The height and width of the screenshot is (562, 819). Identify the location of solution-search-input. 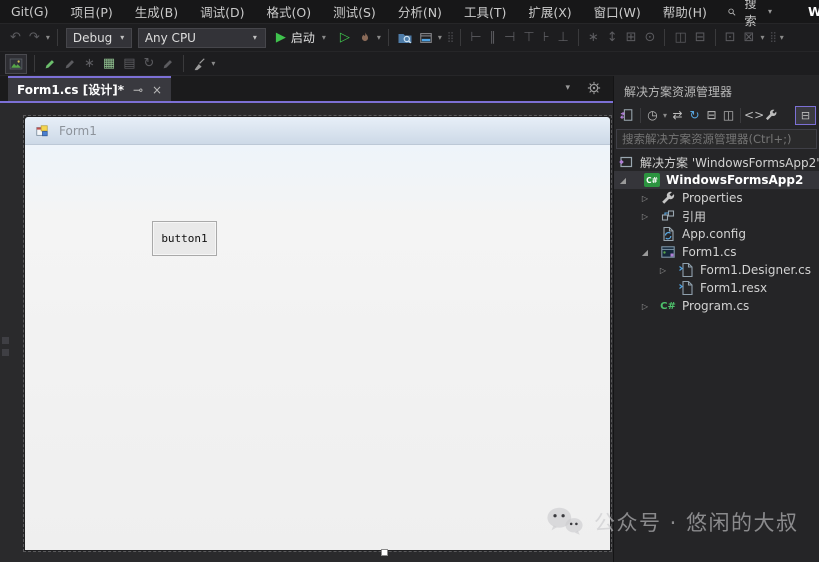
(716, 139).